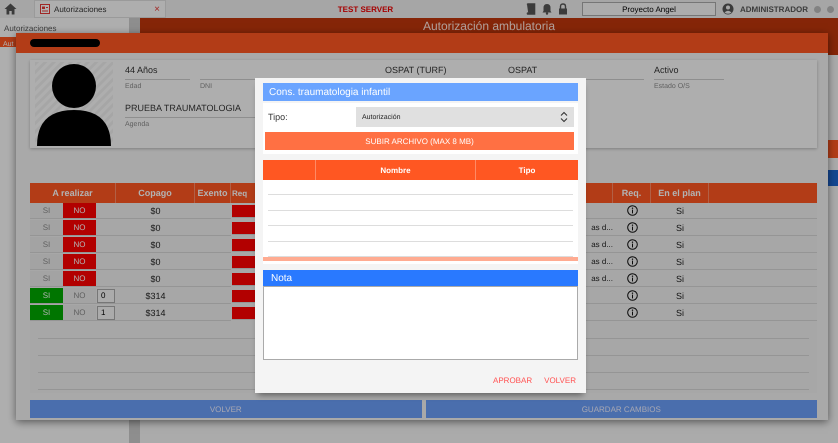 The height and width of the screenshot is (443, 838). Describe the element at coordinates (489, 26) in the screenshot. I see `page-title: Autorización ambulatoria` at that location.